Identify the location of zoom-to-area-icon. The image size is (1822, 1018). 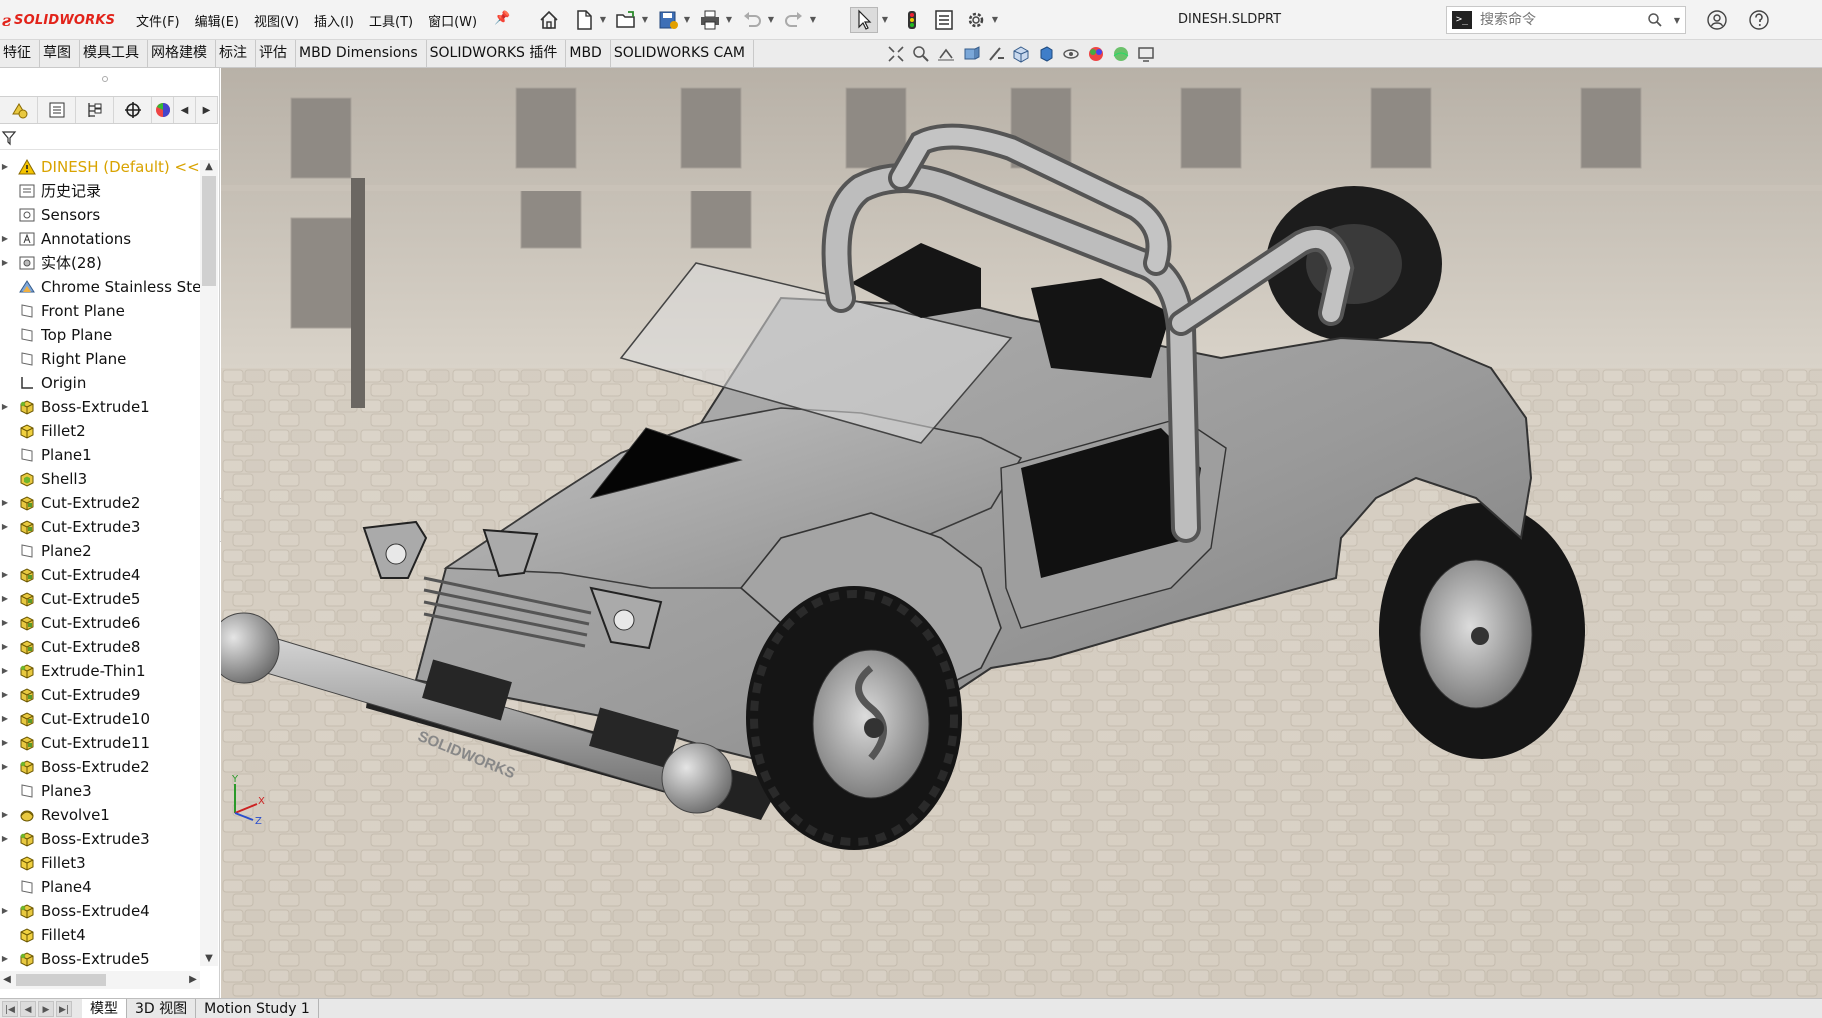
(921, 54).